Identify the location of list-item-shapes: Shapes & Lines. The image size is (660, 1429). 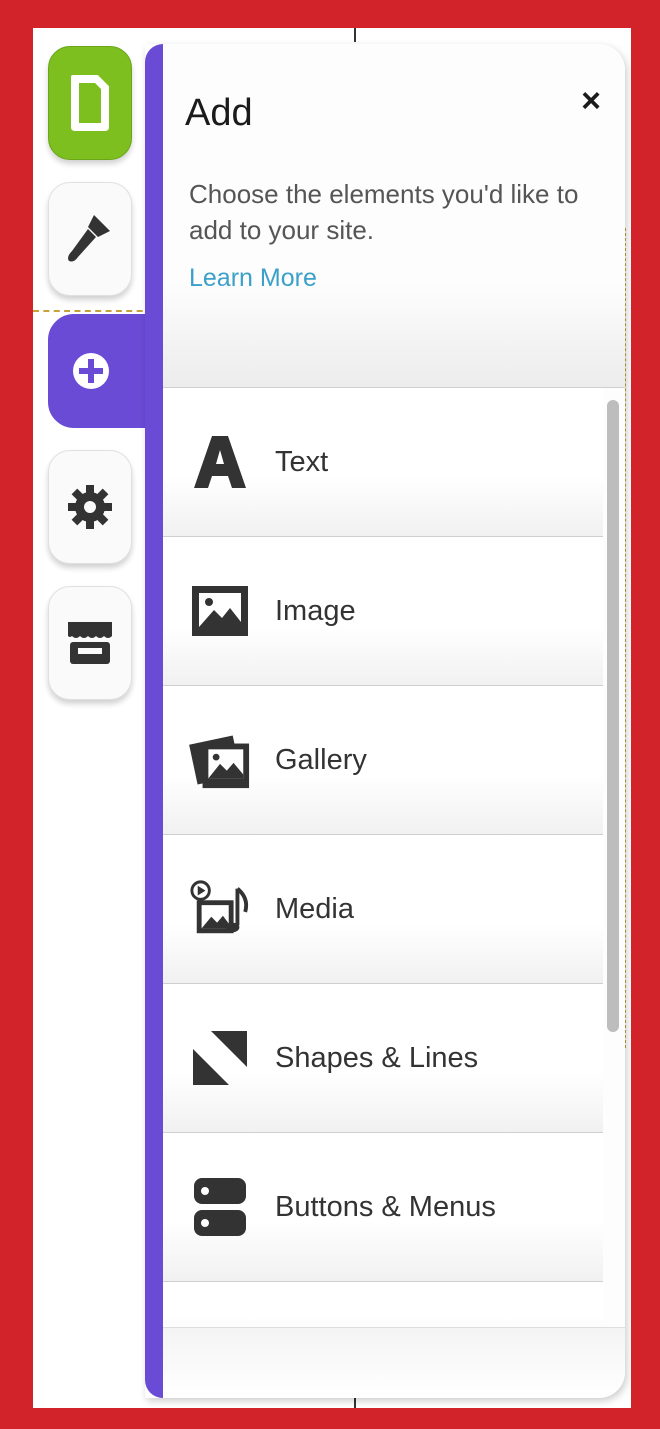
(383, 1058).